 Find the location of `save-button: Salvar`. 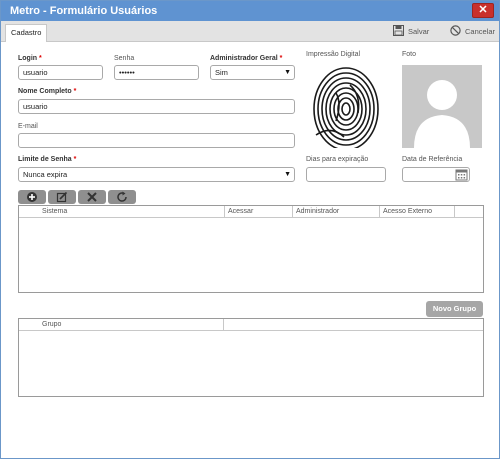

save-button: Salvar is located at coordinates (415, 31).